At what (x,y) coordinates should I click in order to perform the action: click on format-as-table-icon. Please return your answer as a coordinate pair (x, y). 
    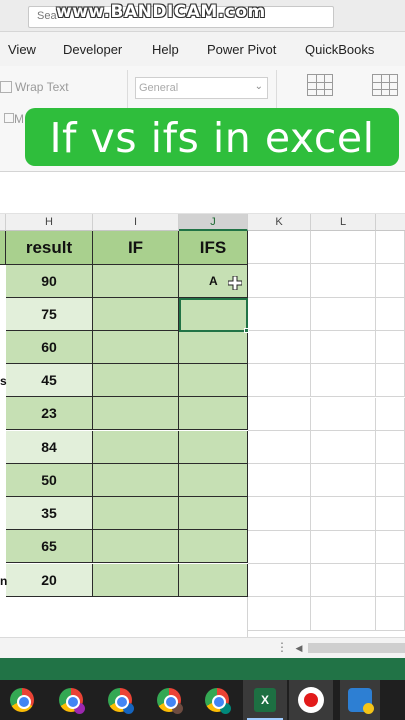
    Looking at the image, I should click on (385, 85).